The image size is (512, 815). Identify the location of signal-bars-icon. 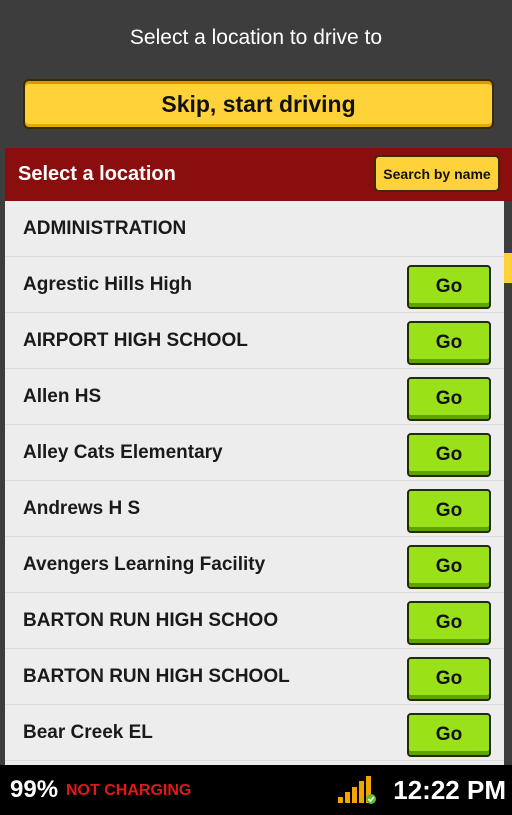
(357, 790).